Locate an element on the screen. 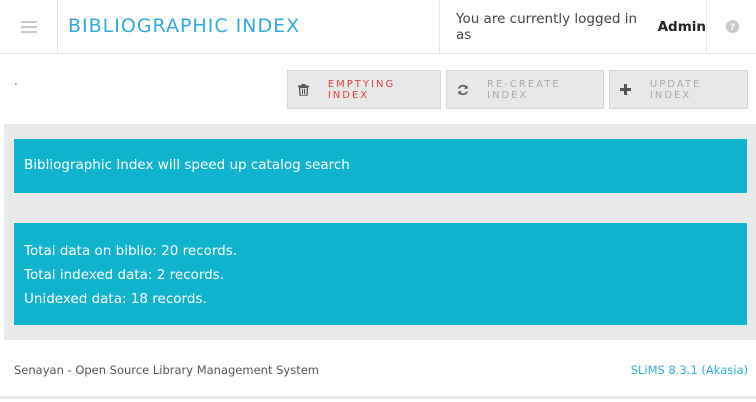 The width and height of the screenshot is (756, 402). help-icon: ? is located at coordinates (732, 26).